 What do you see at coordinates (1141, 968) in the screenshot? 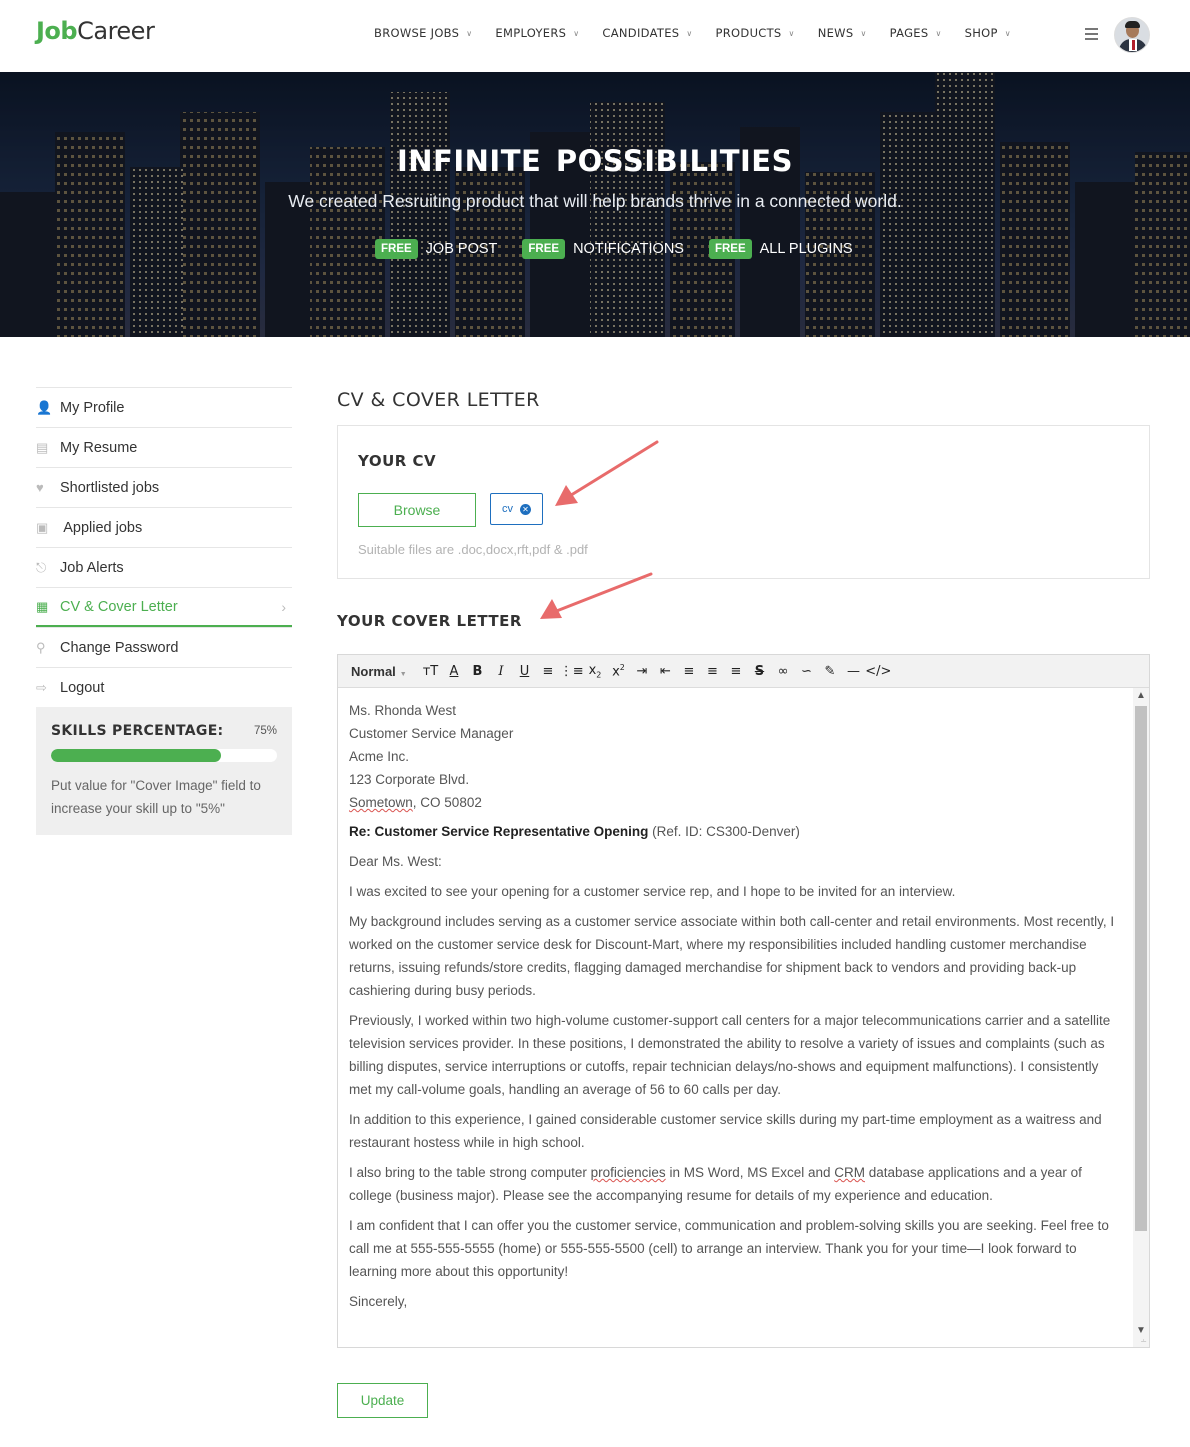
I see `scrollbar-thumb` at bounding box center [1141, 968].